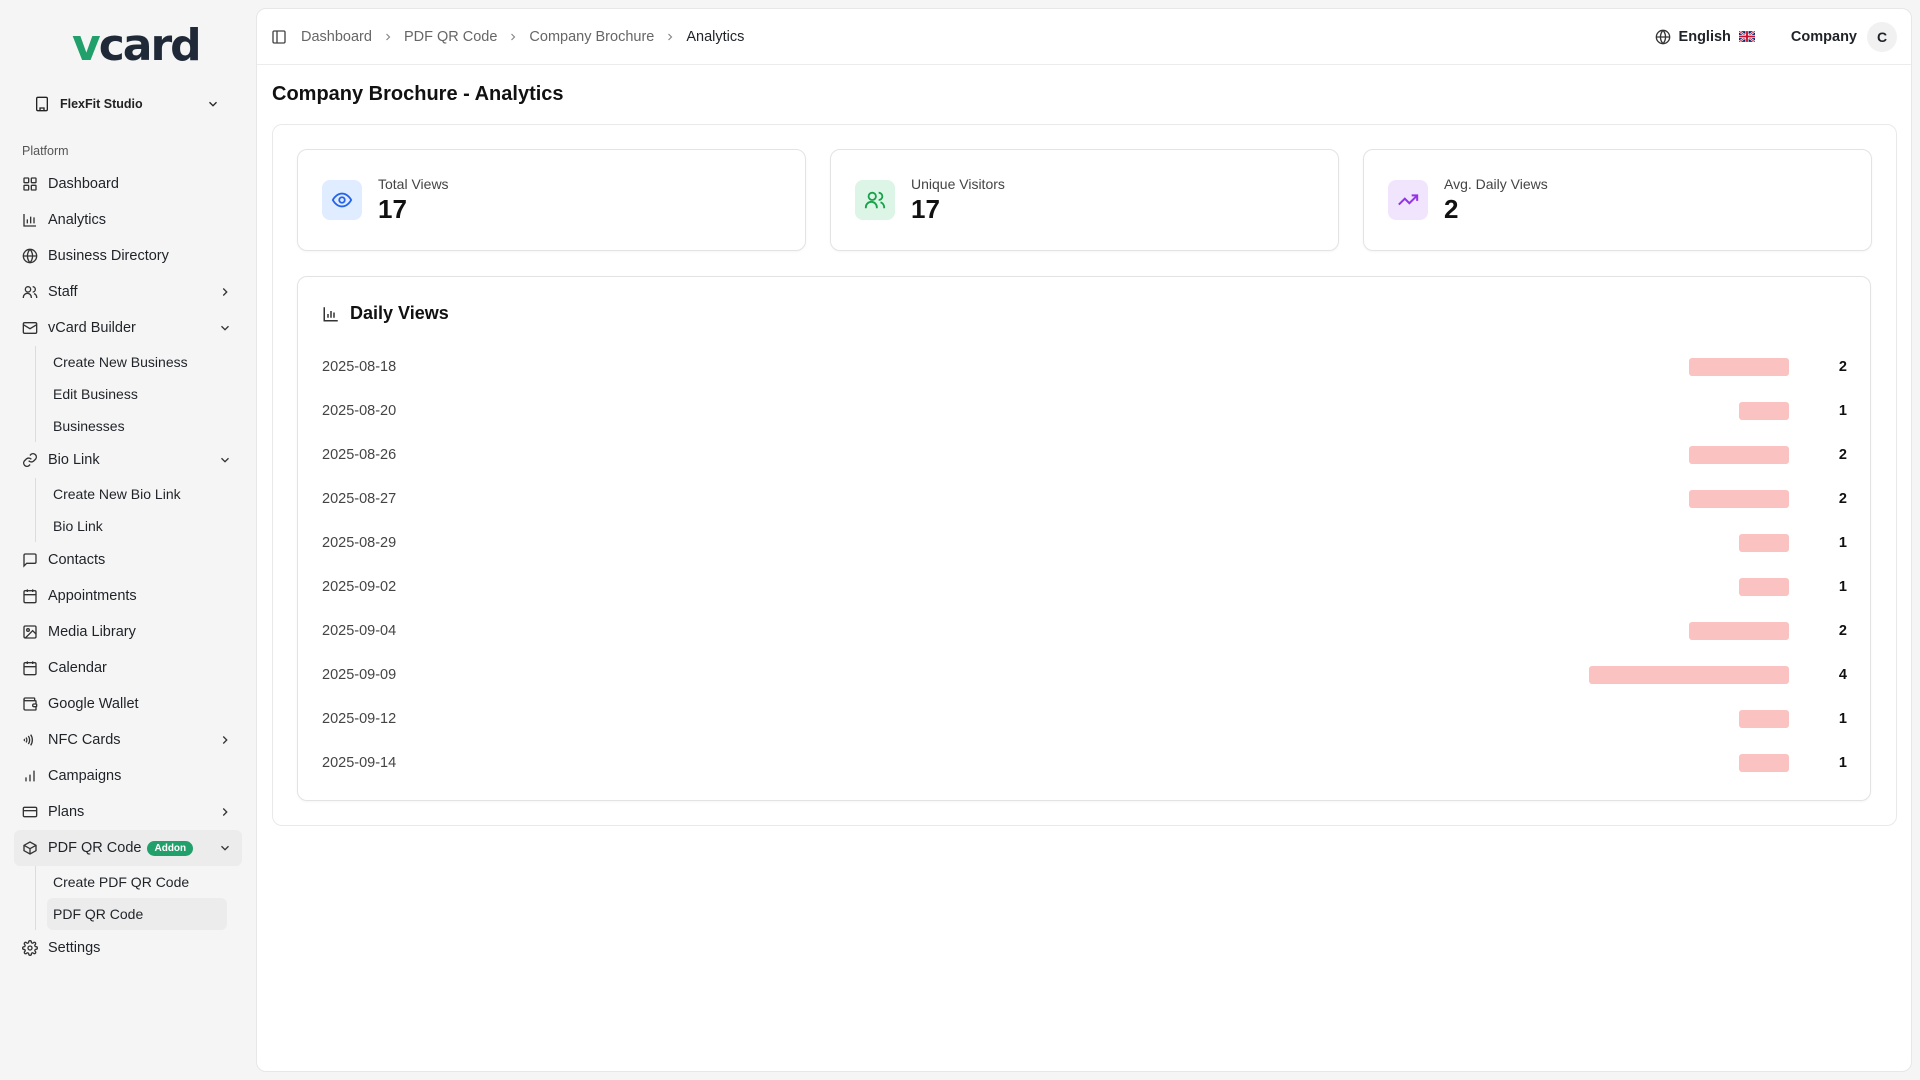 The height and width of the screenshot is (1080, 1920). Describe the element at coordinates (128, 948) in the screenshot. I see `sidebar-item-settings: Settings` at that location.